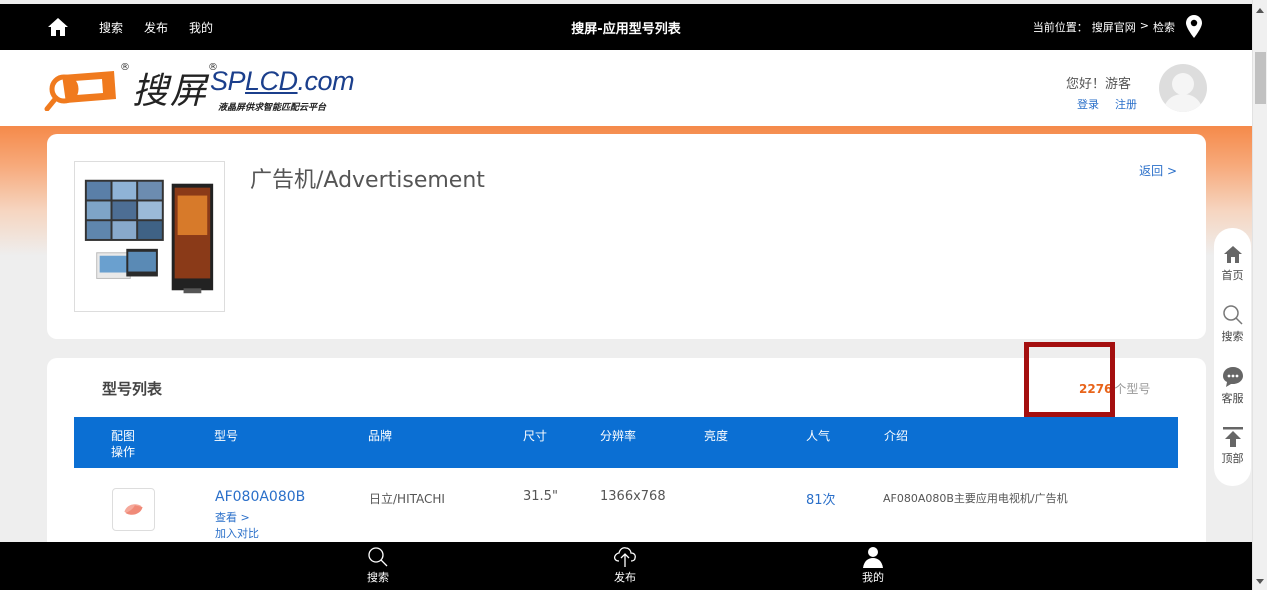 This screenshot has width=1267, height=590. Describe the element at coordinates (228, 81) in the screenshot. I see `logo-en-sp: SP` at that location.